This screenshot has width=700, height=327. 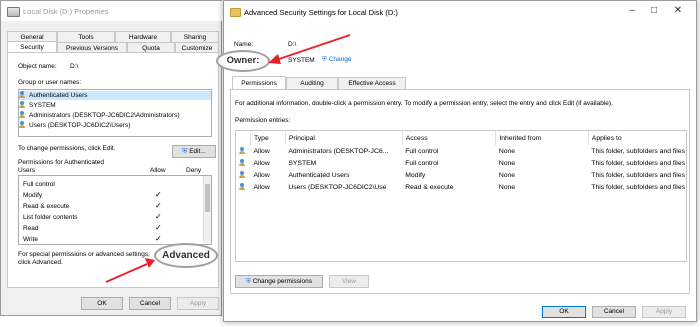 I want to click on advanced-arrow, so click(x=130, y=270).